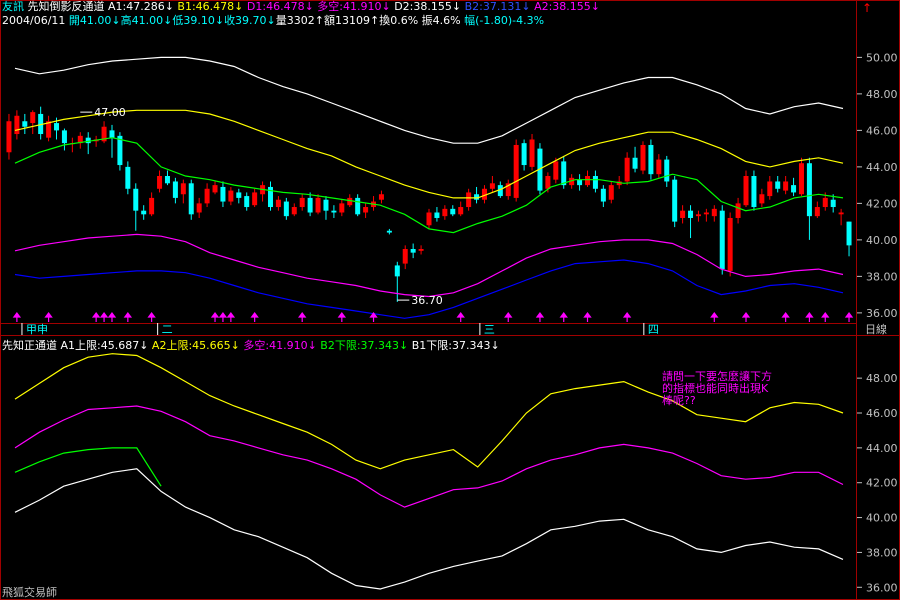  I want to click on month-label: 甲申, so click(37, 329).